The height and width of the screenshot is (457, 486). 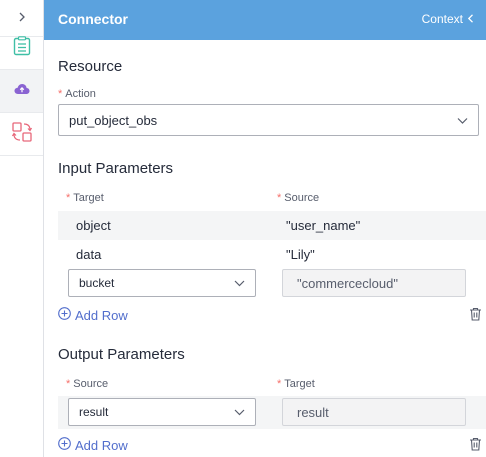 What do you see at coordinates (85, 198) in the screenshot?
I see `input-target-header: * Target` at bounding box center [85, 198].